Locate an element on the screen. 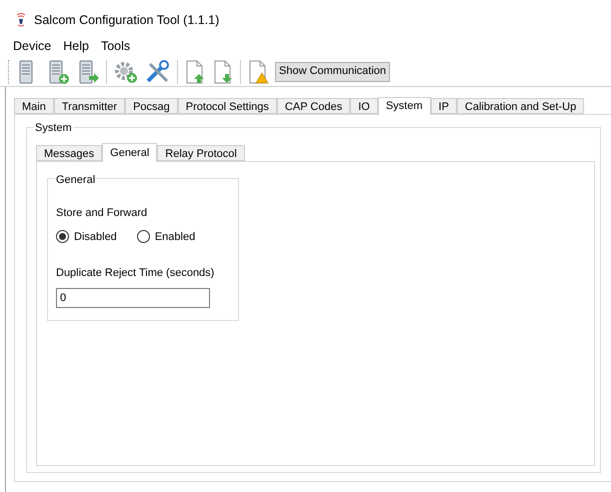 This screenshot has height=492, width=611. tools-icon is located at coordinates (158, 72).